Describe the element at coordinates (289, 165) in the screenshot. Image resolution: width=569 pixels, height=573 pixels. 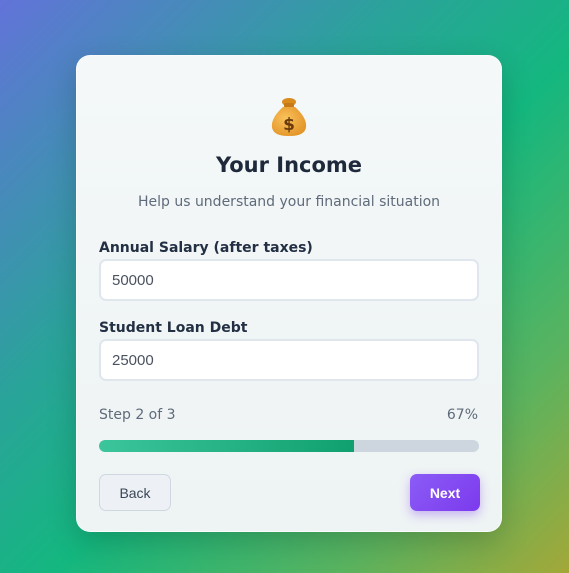
I see `page-title: Your Income` at that location.